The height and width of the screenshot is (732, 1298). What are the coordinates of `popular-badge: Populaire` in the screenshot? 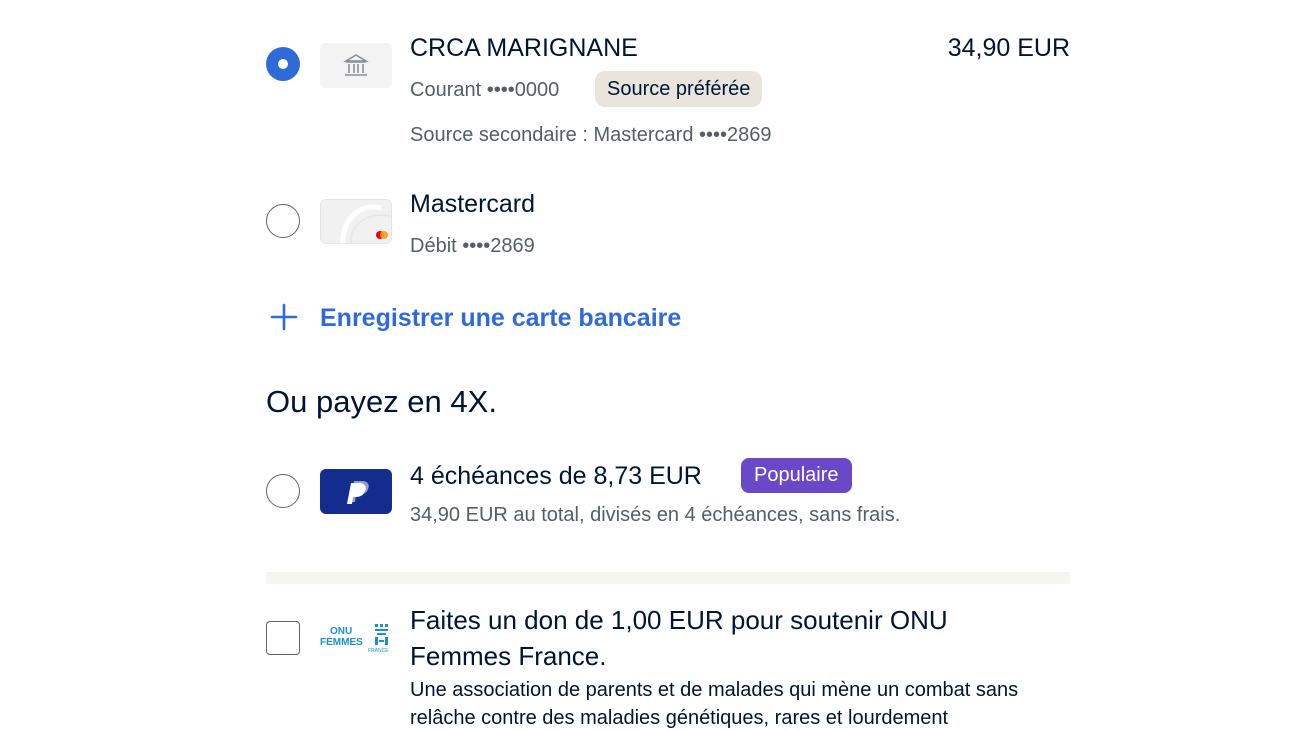 It's located at (796, 475).